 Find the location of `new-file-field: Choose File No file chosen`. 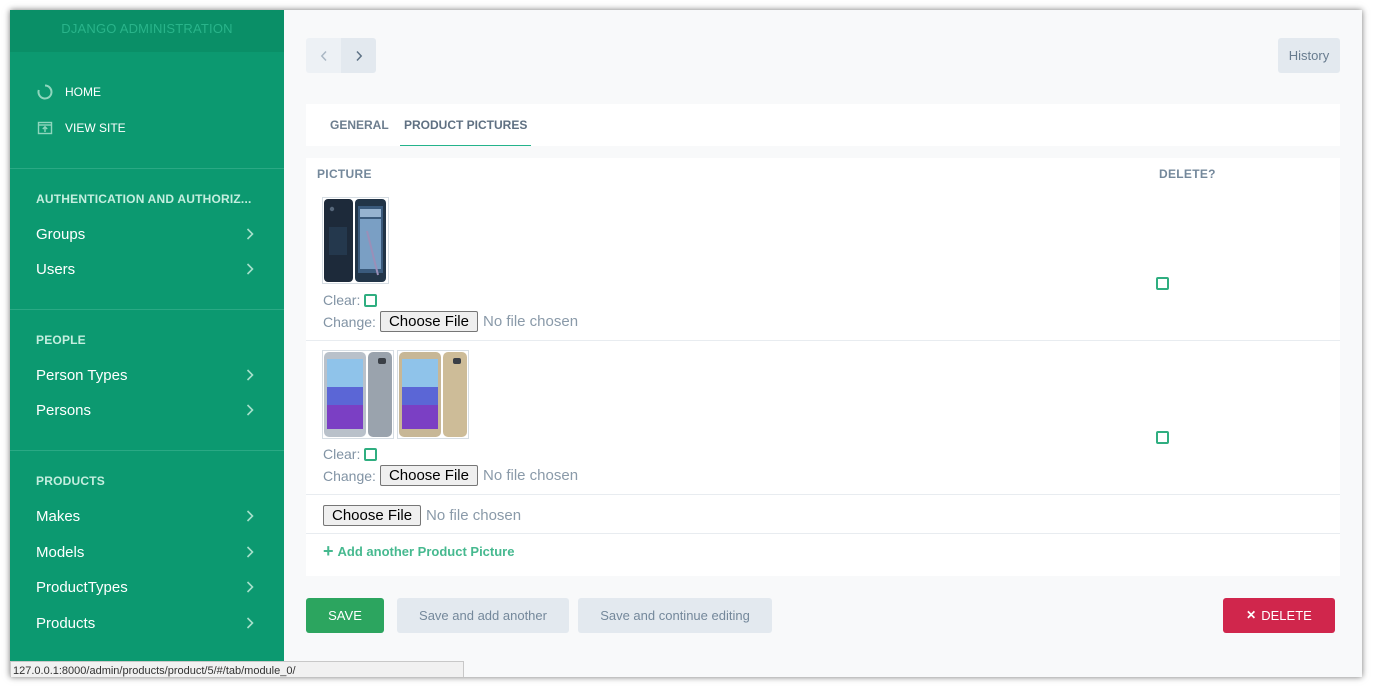

new-file-field: Choose File No file chosen is located at coordinates (422, 515).